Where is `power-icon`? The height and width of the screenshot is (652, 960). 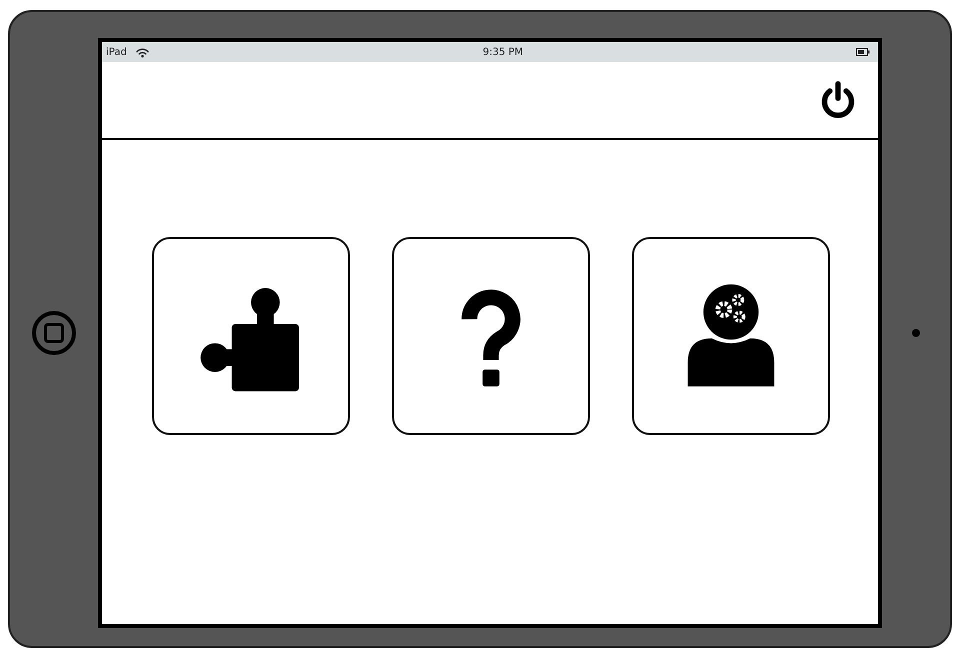 power-icon is located at coordinates (838, 100).